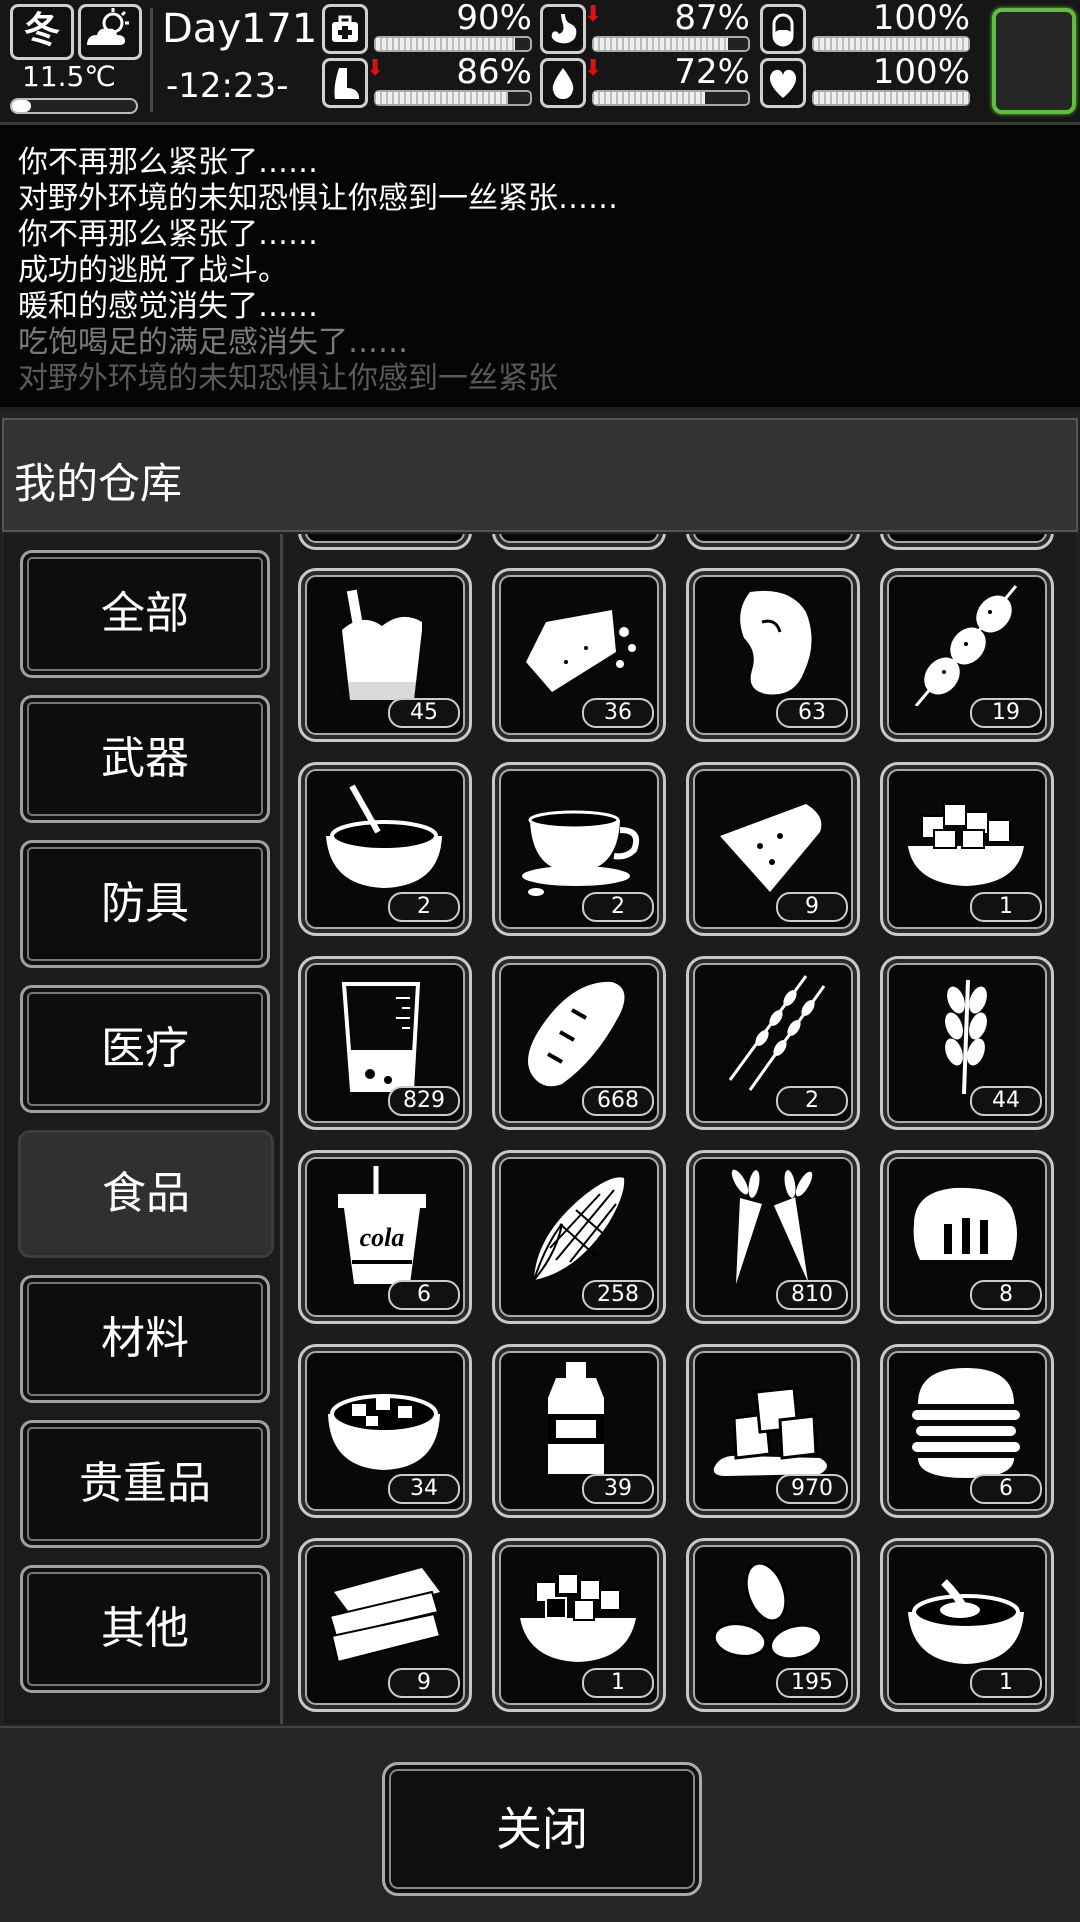 This screenshot has width=1080, height=1922. Describe the element at coordinates (563, 83) in the screenshot. I see `water-drop-icon` at that location.